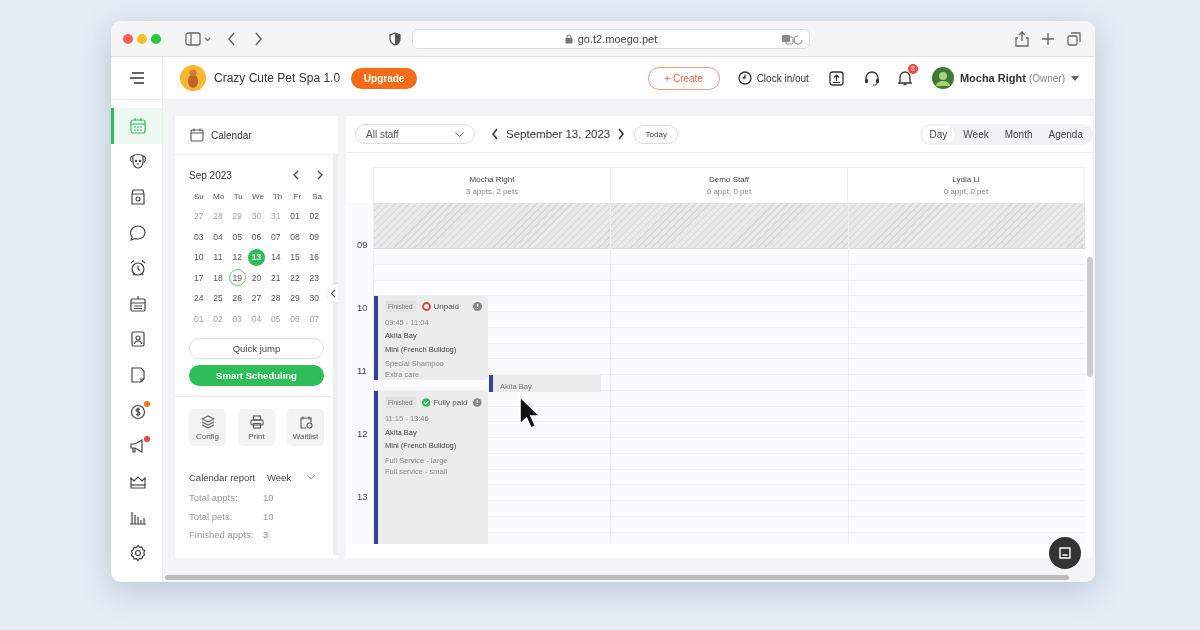 This screenshot has width=1200, height=630. I want to click on calendar-day: 25, so click(218, 298).